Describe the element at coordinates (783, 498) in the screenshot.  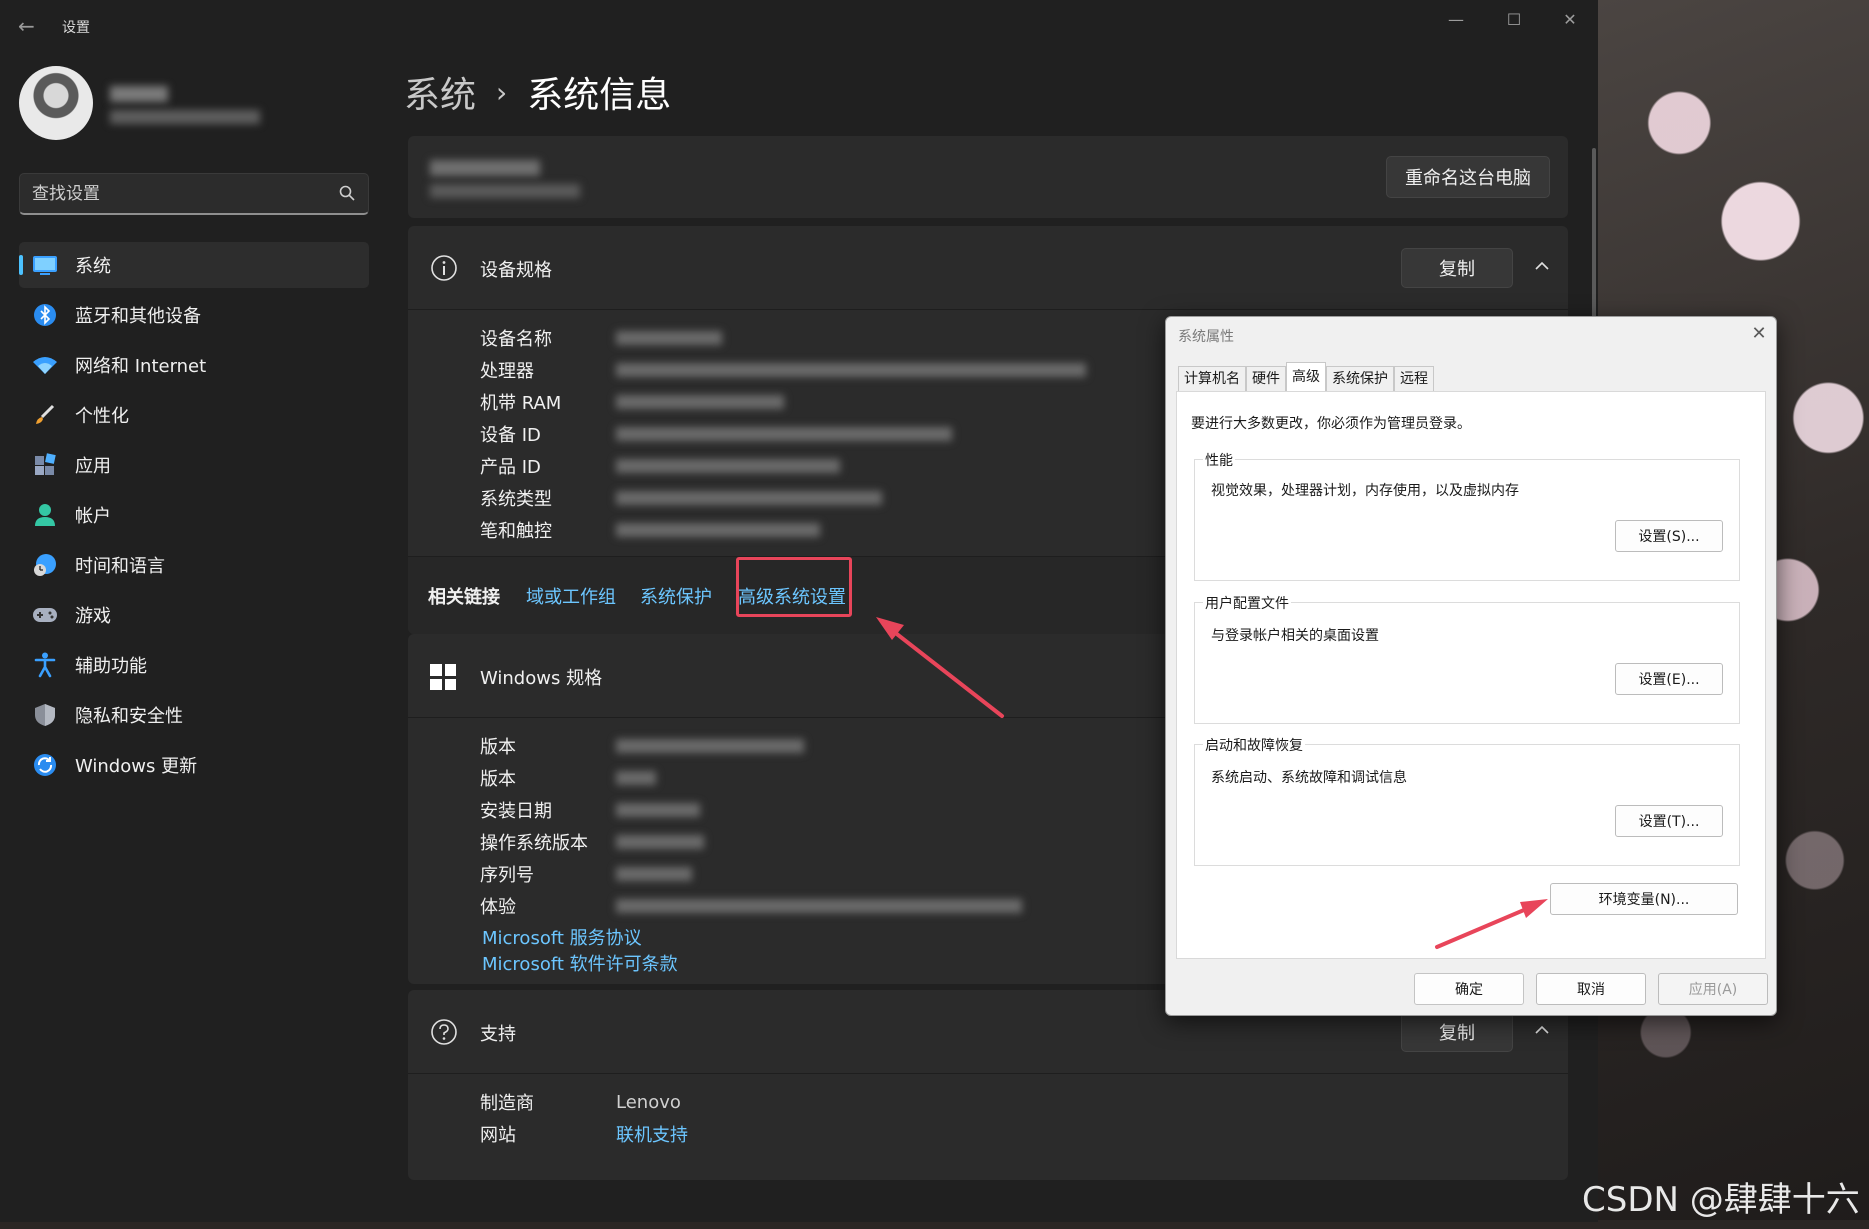
I see `spec-row: 系统类型` at that location.